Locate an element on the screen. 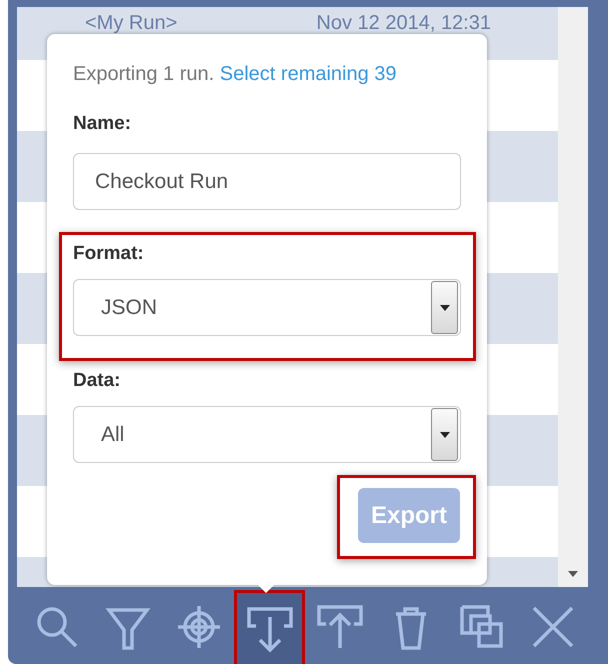 This screenshot has height=664, width=608. field-label: Name: is located at coordinates (102, 124).